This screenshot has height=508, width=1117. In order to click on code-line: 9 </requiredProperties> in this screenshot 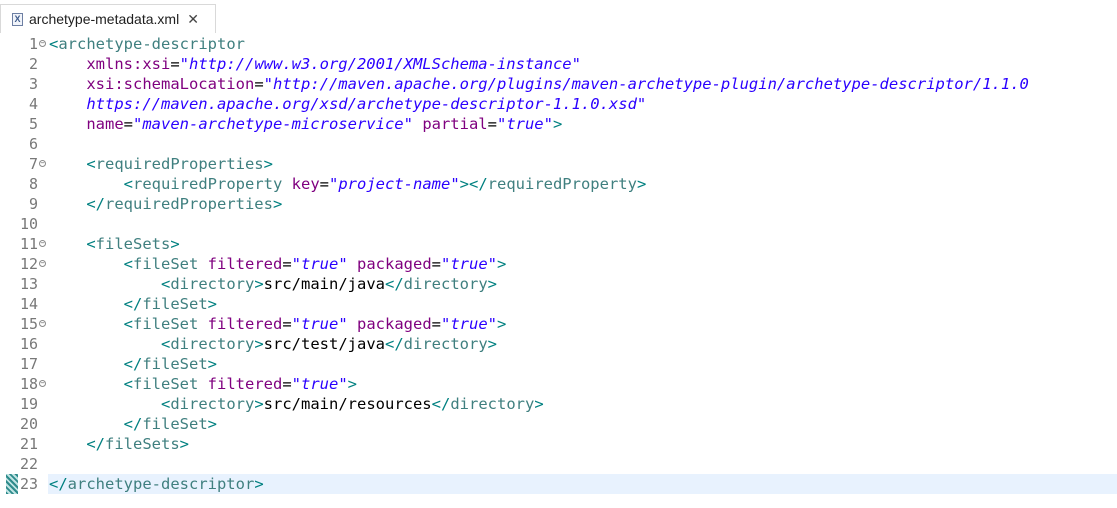, I will do `click(558, 204)`.